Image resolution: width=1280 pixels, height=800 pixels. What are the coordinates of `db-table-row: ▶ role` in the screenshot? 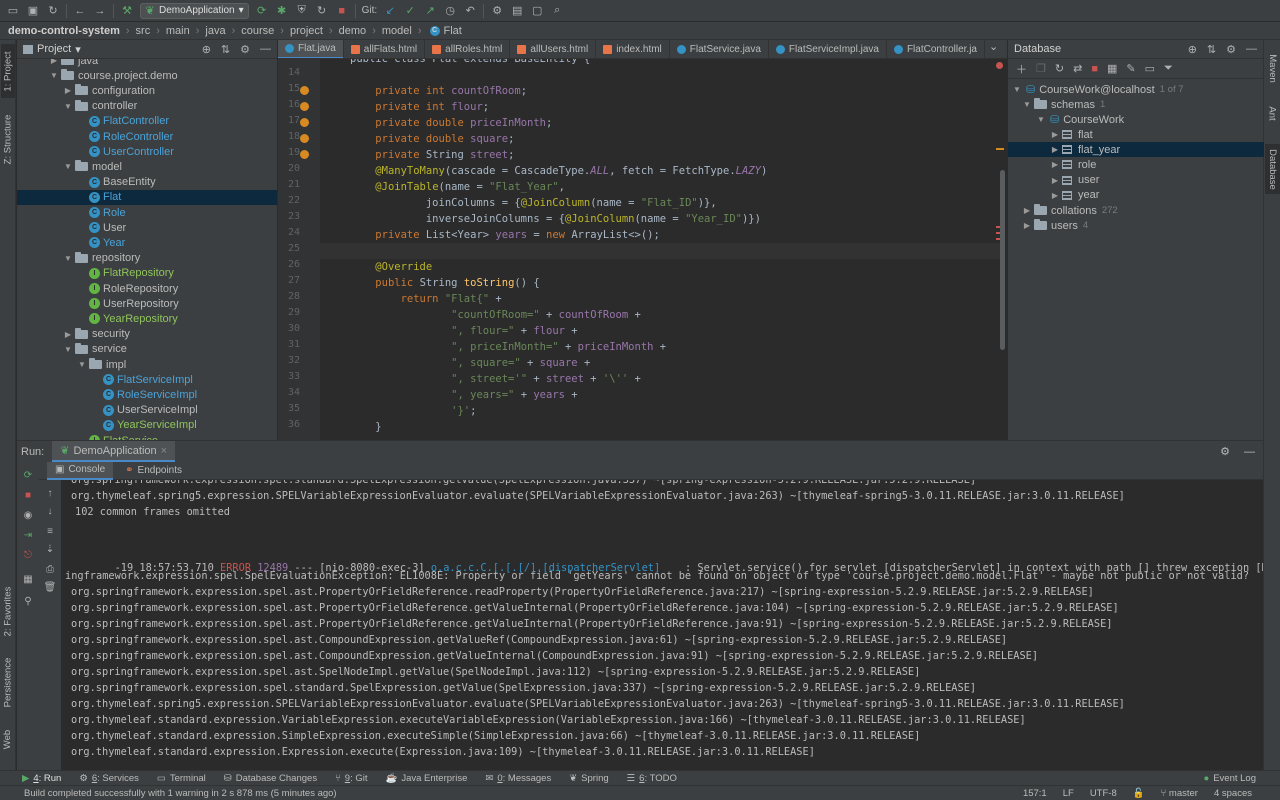 It's located at (1136, 164).